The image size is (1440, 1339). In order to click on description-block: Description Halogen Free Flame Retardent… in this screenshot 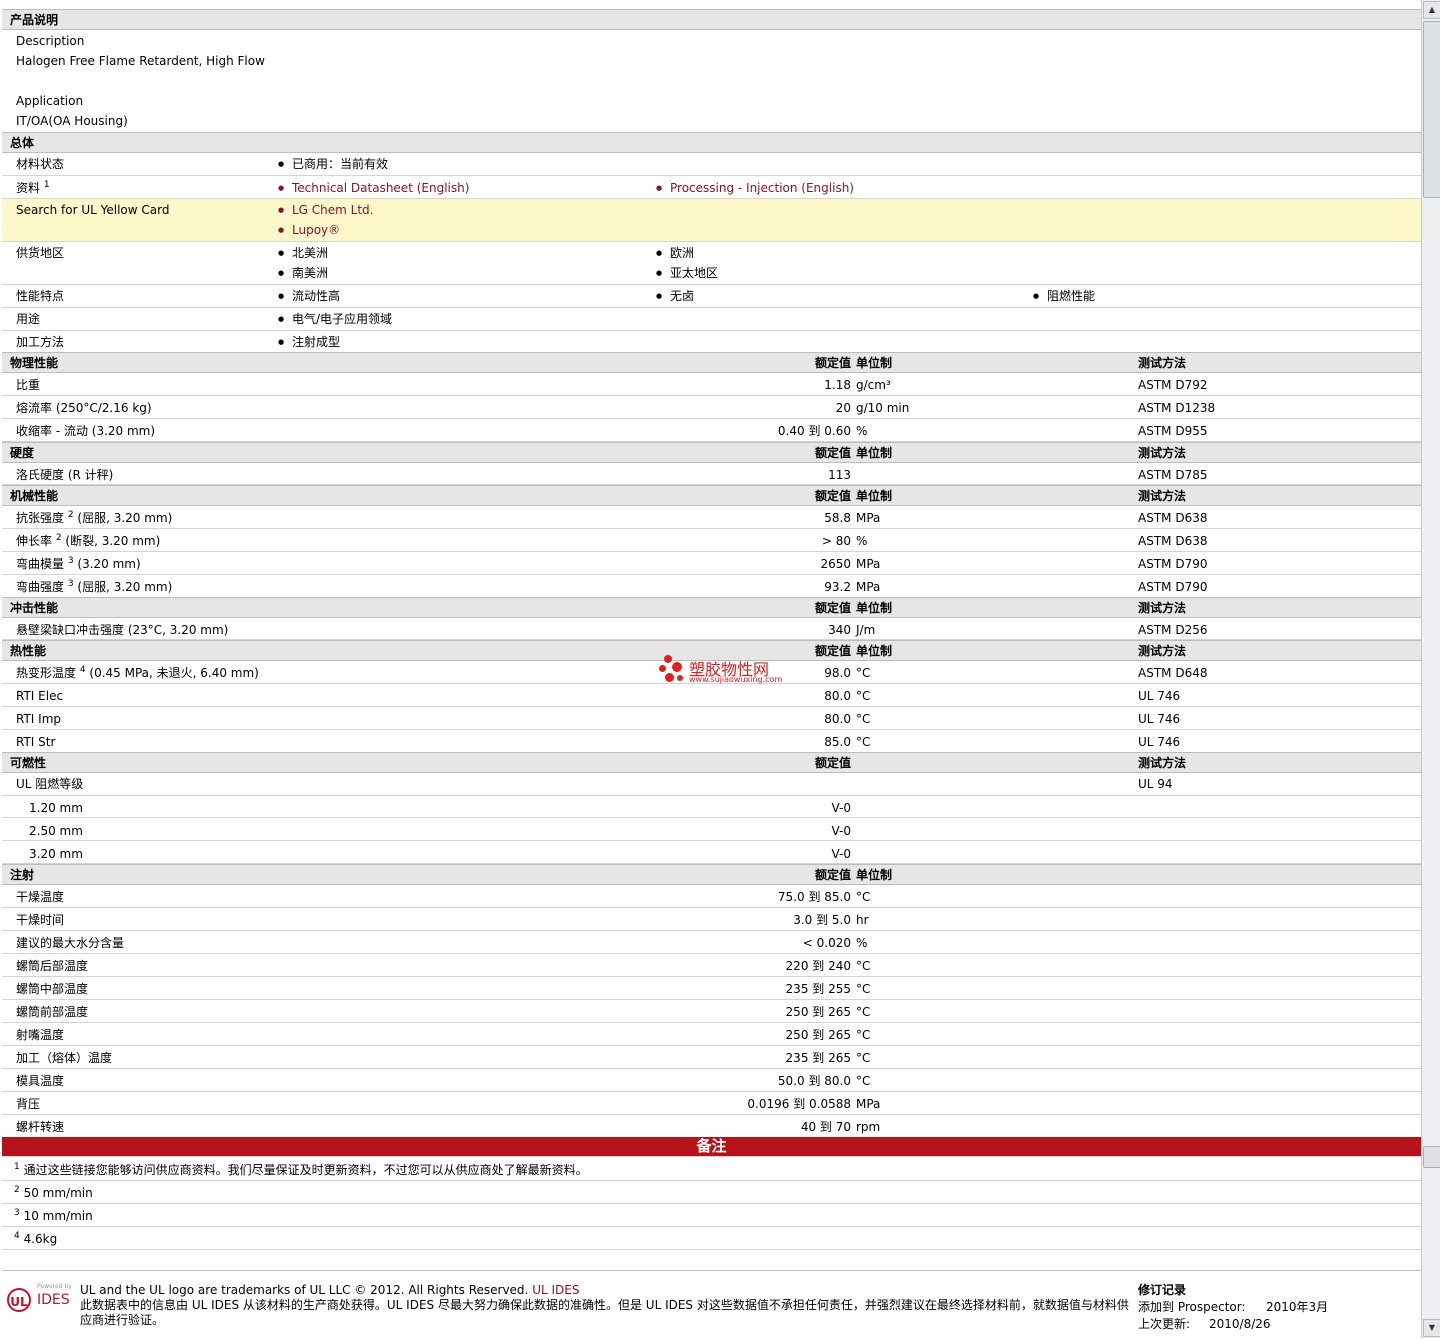, I will do `click(711, 80)`.